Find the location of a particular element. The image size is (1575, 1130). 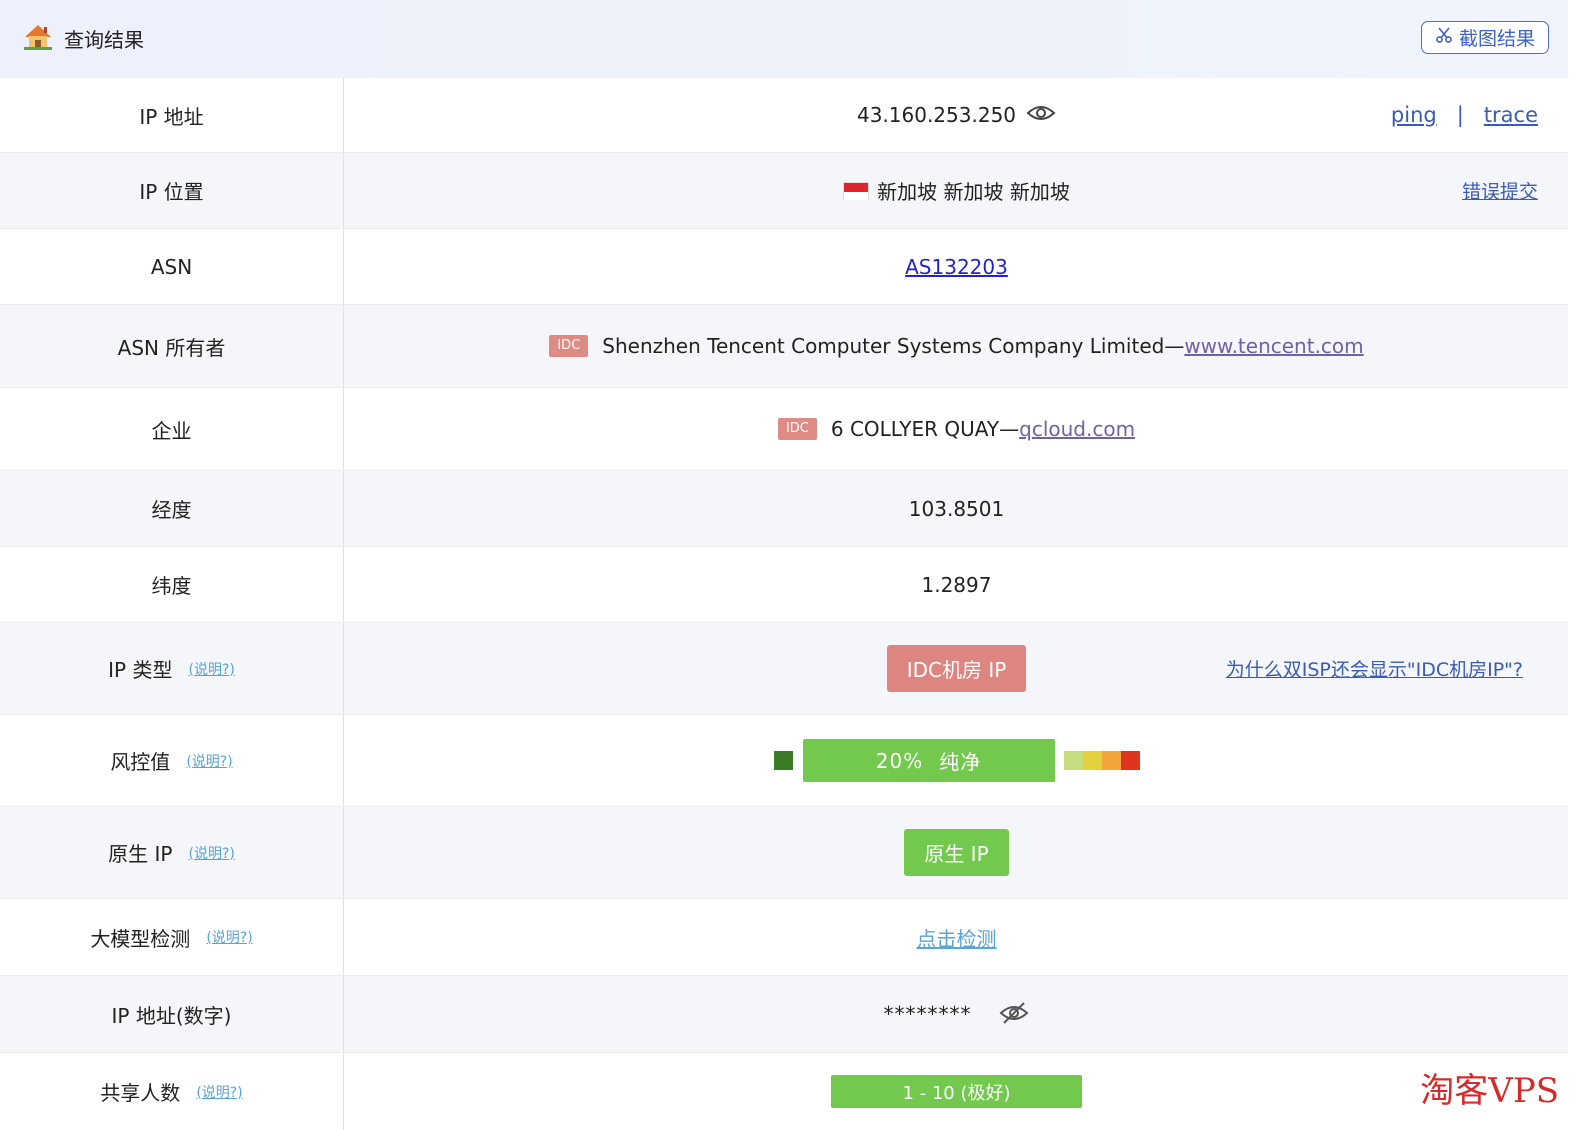

ping-link: ping is located at coordinates (1414, 115).